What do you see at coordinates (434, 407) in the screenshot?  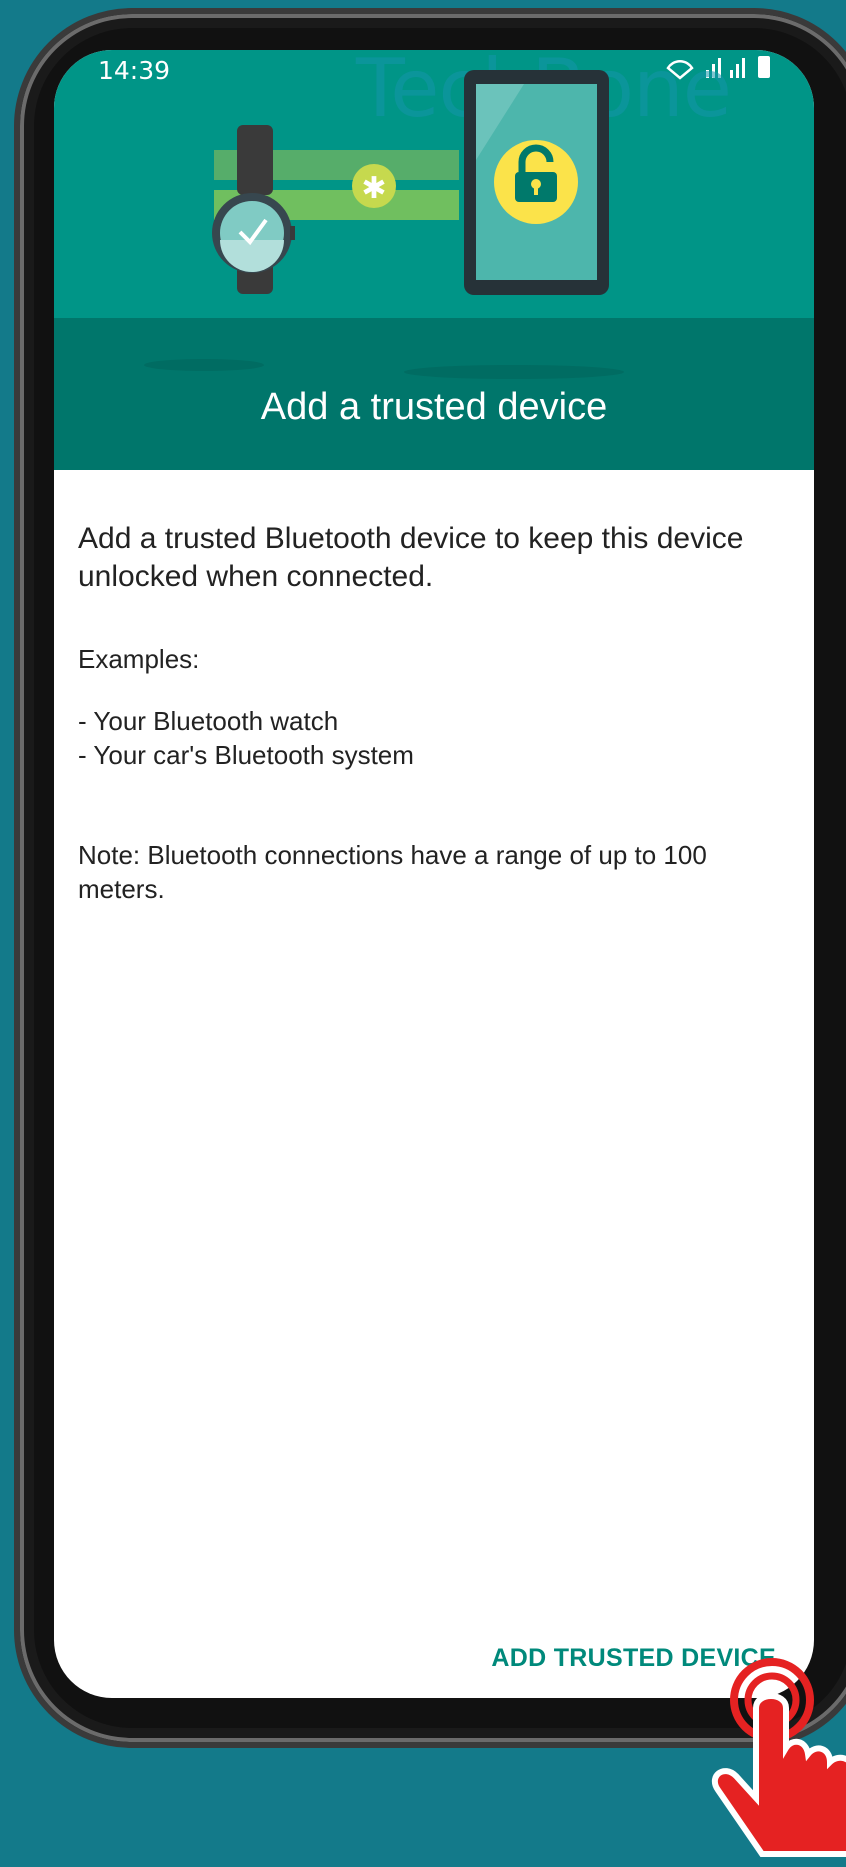 I see `page-title: Add a trusted device` at bounding box center [434, 407].